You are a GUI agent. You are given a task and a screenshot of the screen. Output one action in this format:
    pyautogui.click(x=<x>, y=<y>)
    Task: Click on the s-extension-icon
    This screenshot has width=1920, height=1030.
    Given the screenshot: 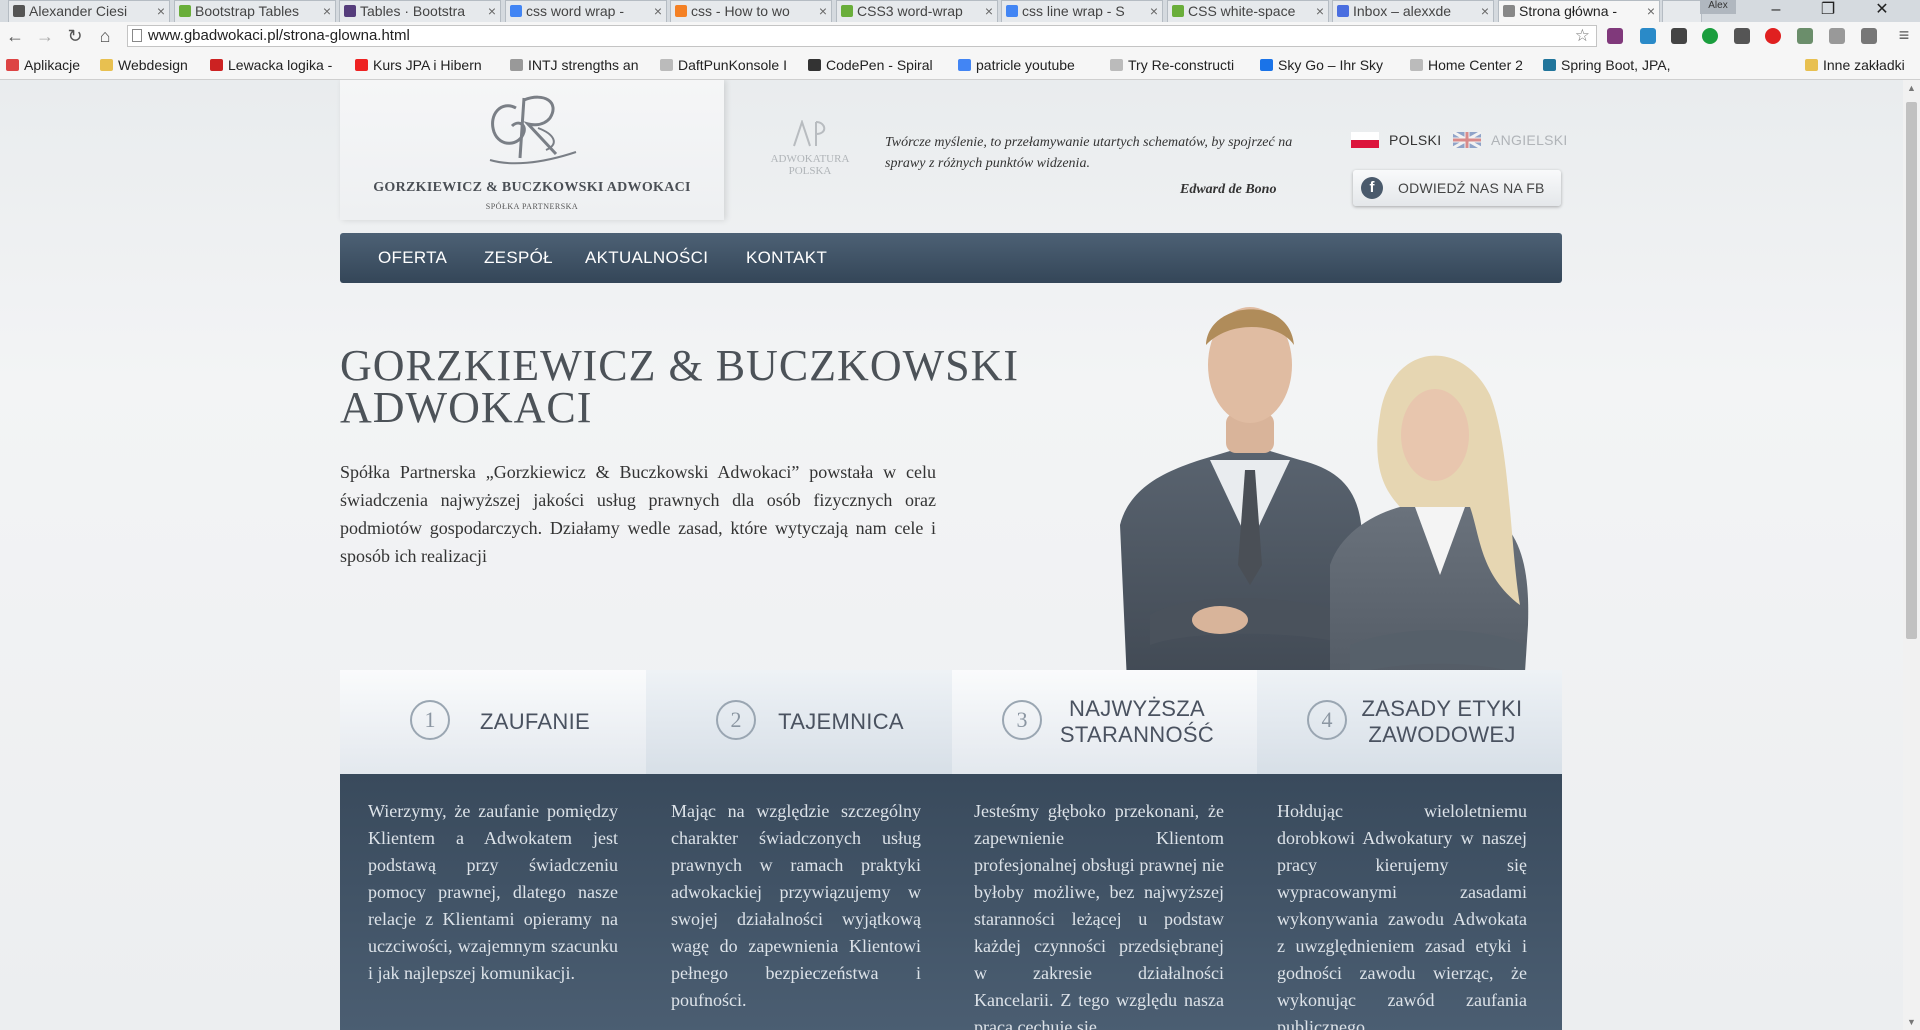 What is the action you would take?
    pyautogui.click(x=1742, y=36)
    